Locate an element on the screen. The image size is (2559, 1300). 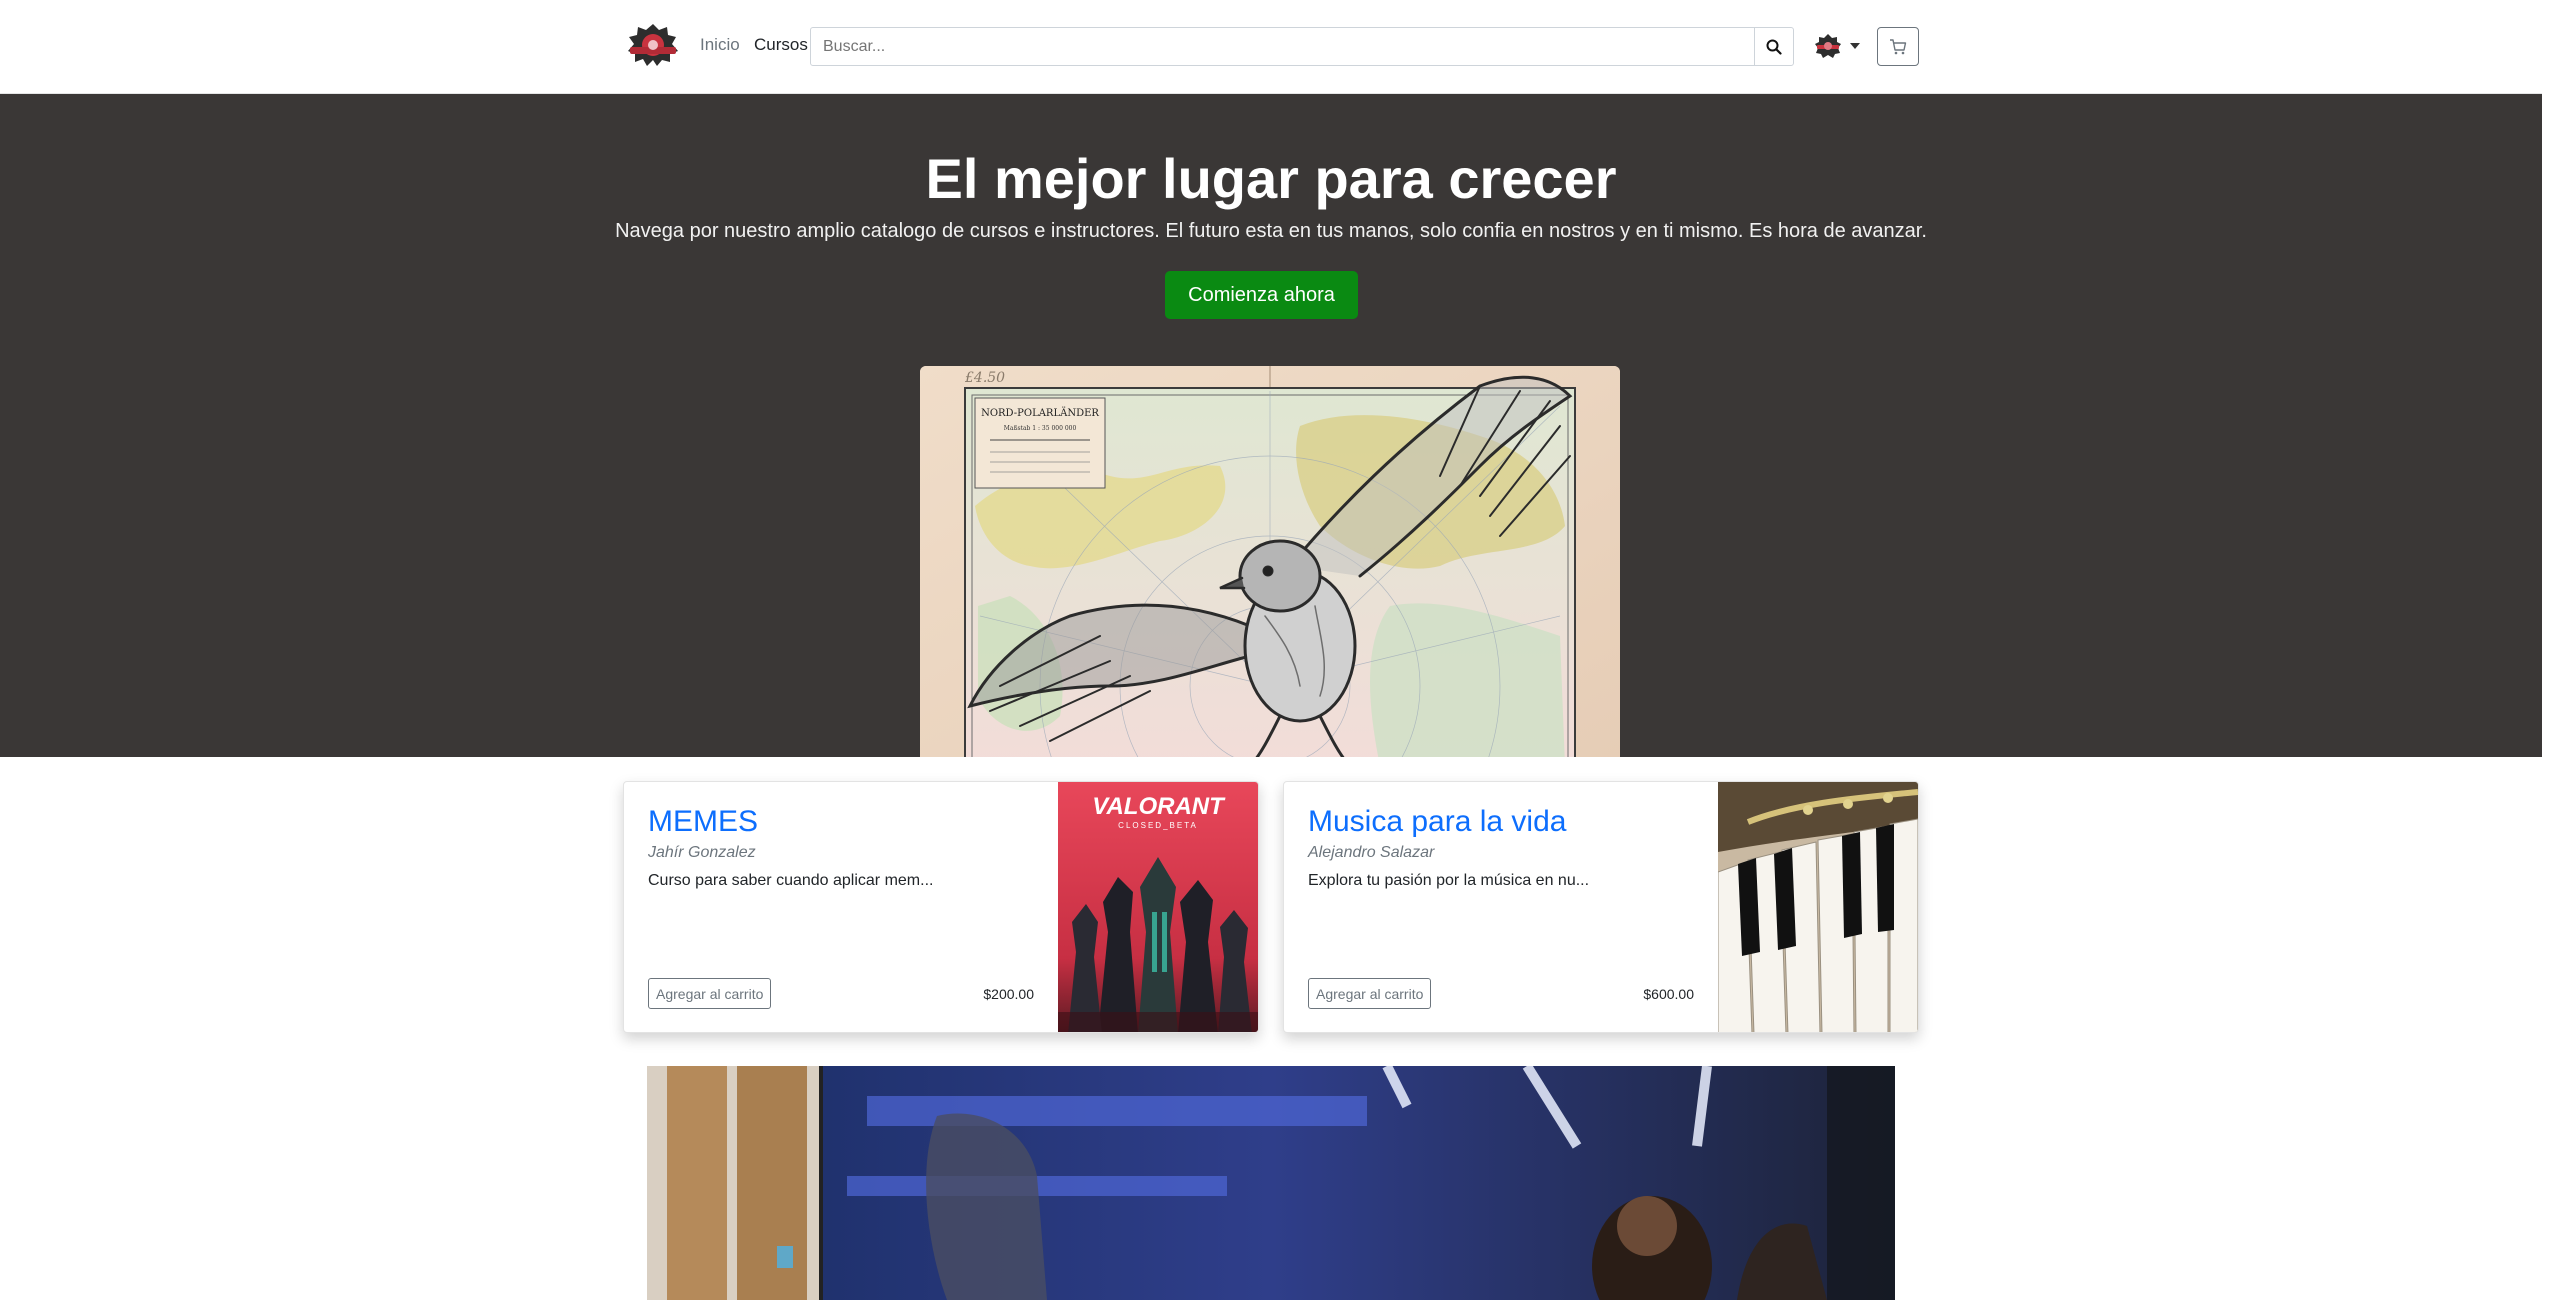
search-icon is located at coordinates (1774, 47).